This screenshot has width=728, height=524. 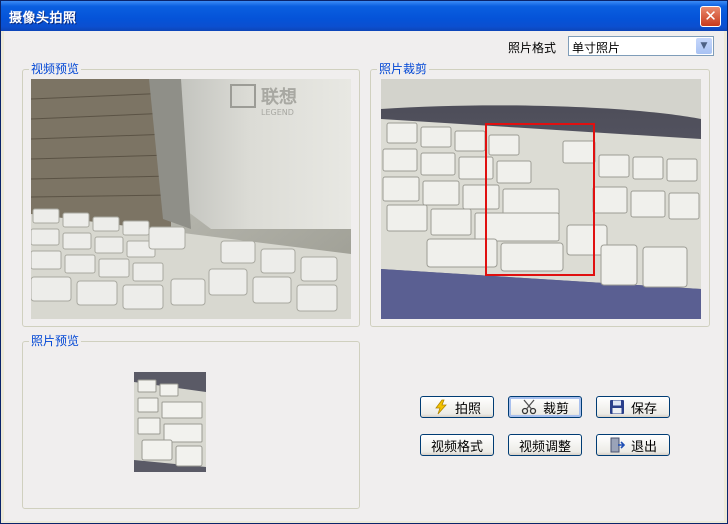 I want to click on exit-button-label: 退出, so click(x=643, y=447).